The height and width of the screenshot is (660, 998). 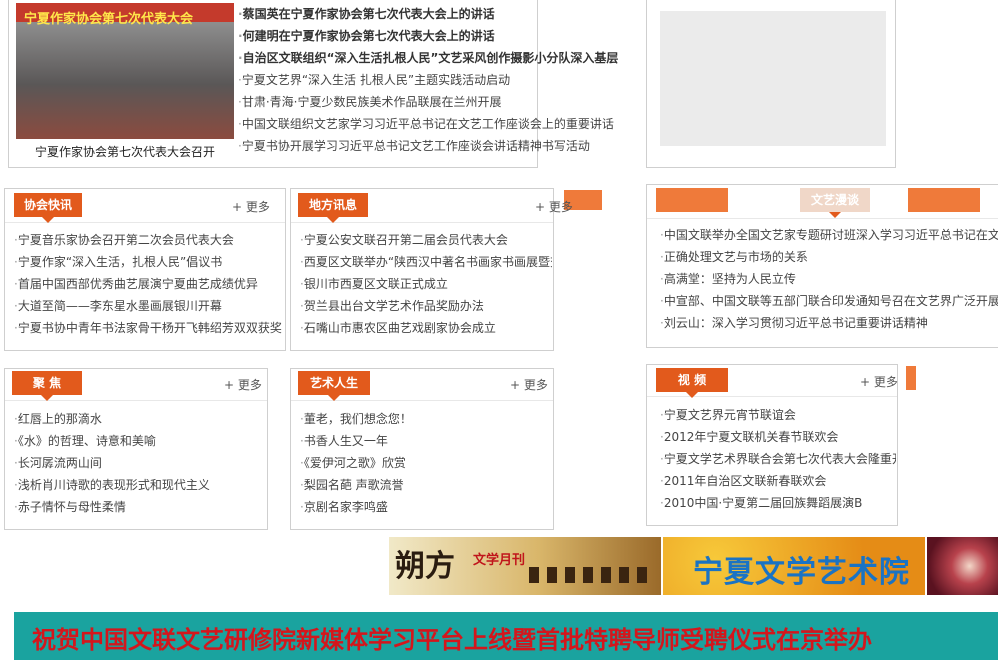 What do you see at coordinates (554, 206) in the screenshot?
I see `section-difang-more-link: + 更多` at bounding box center [554, 206].